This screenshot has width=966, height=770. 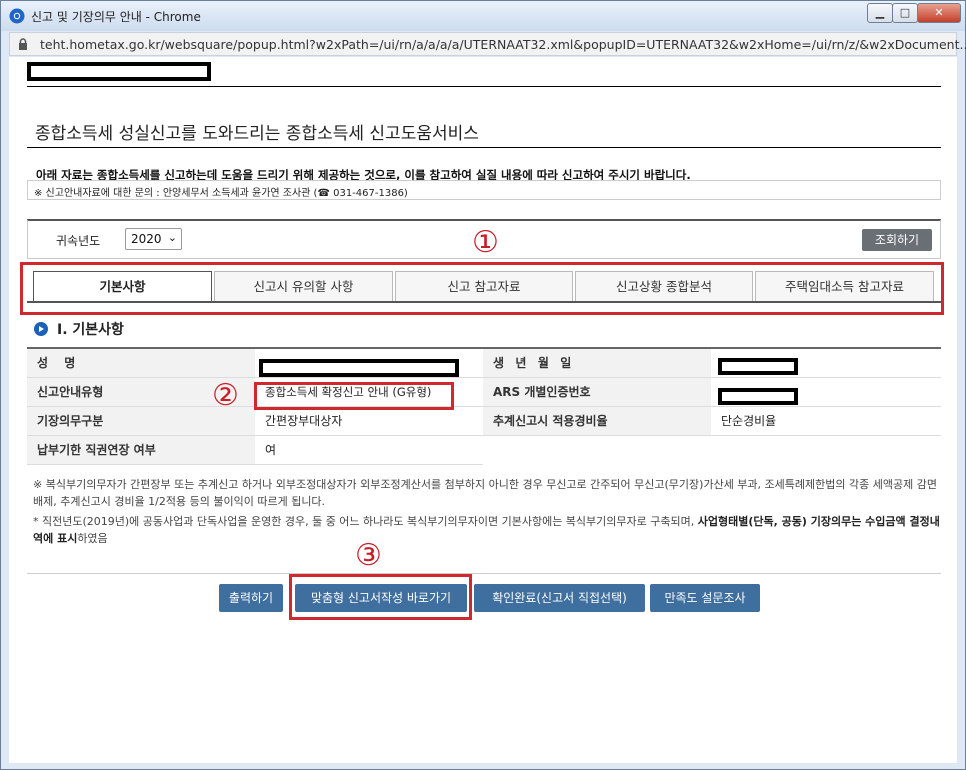 I want to click on header-divider, so click(x=484, y=86).